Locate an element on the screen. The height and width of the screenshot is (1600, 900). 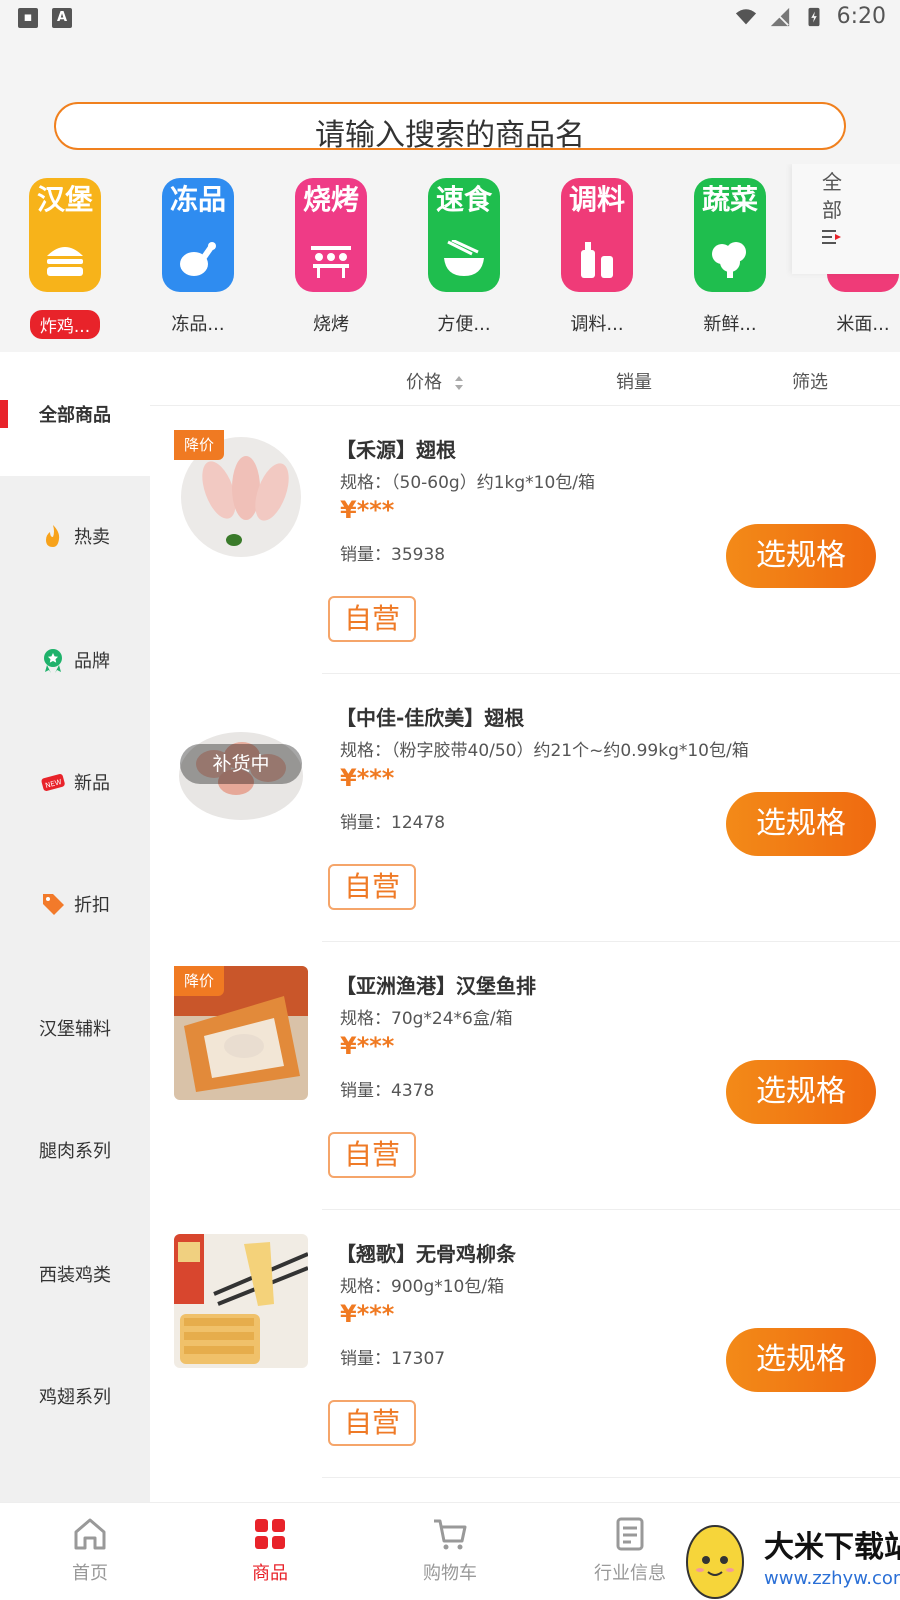
grid-icon is located at coordinates (270, 1534).